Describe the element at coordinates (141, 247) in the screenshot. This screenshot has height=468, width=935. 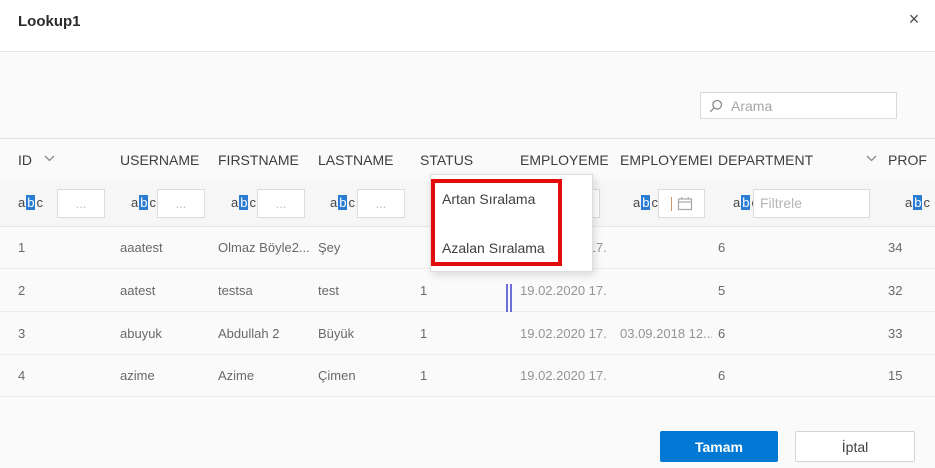
I see `cell-username: aaatest` at that location.